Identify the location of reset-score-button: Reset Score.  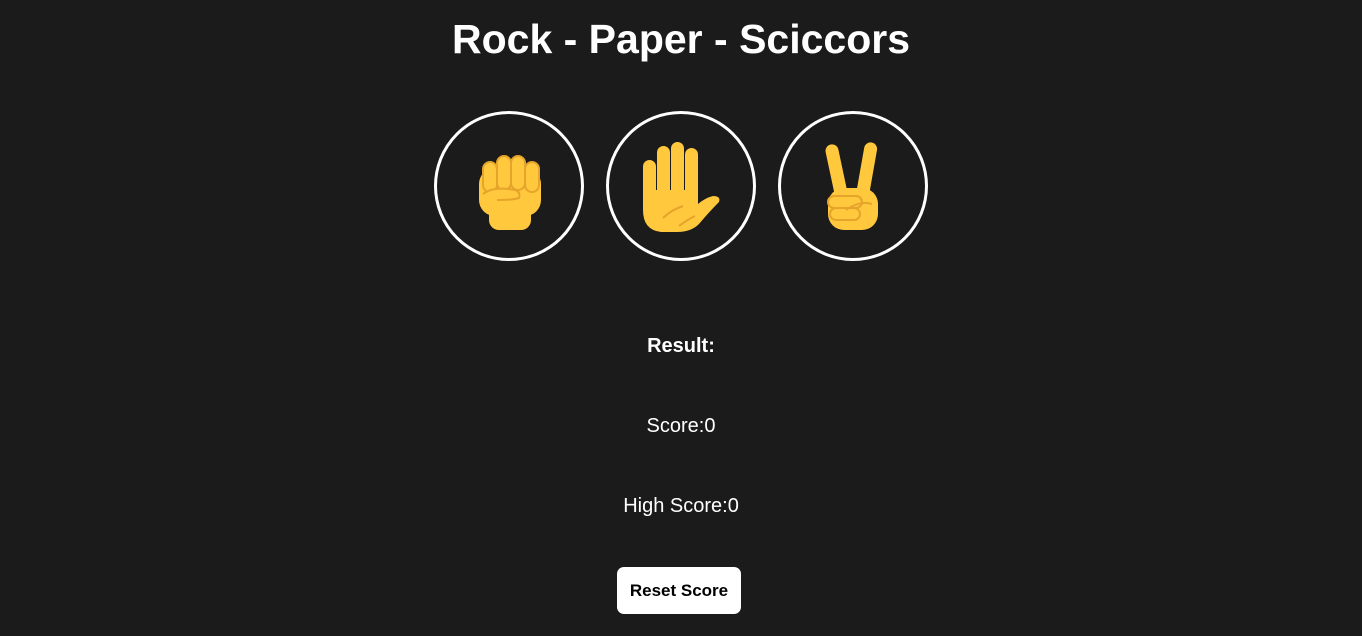
(679, 590).